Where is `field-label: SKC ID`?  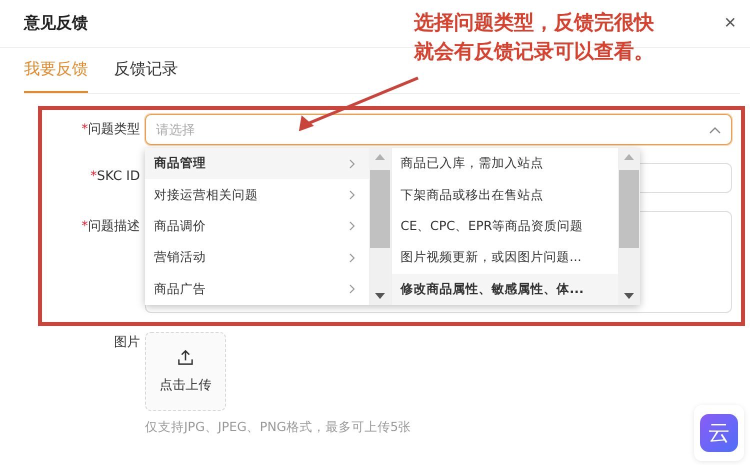 field-label: SKC ID is located at coordinates (118, 176).